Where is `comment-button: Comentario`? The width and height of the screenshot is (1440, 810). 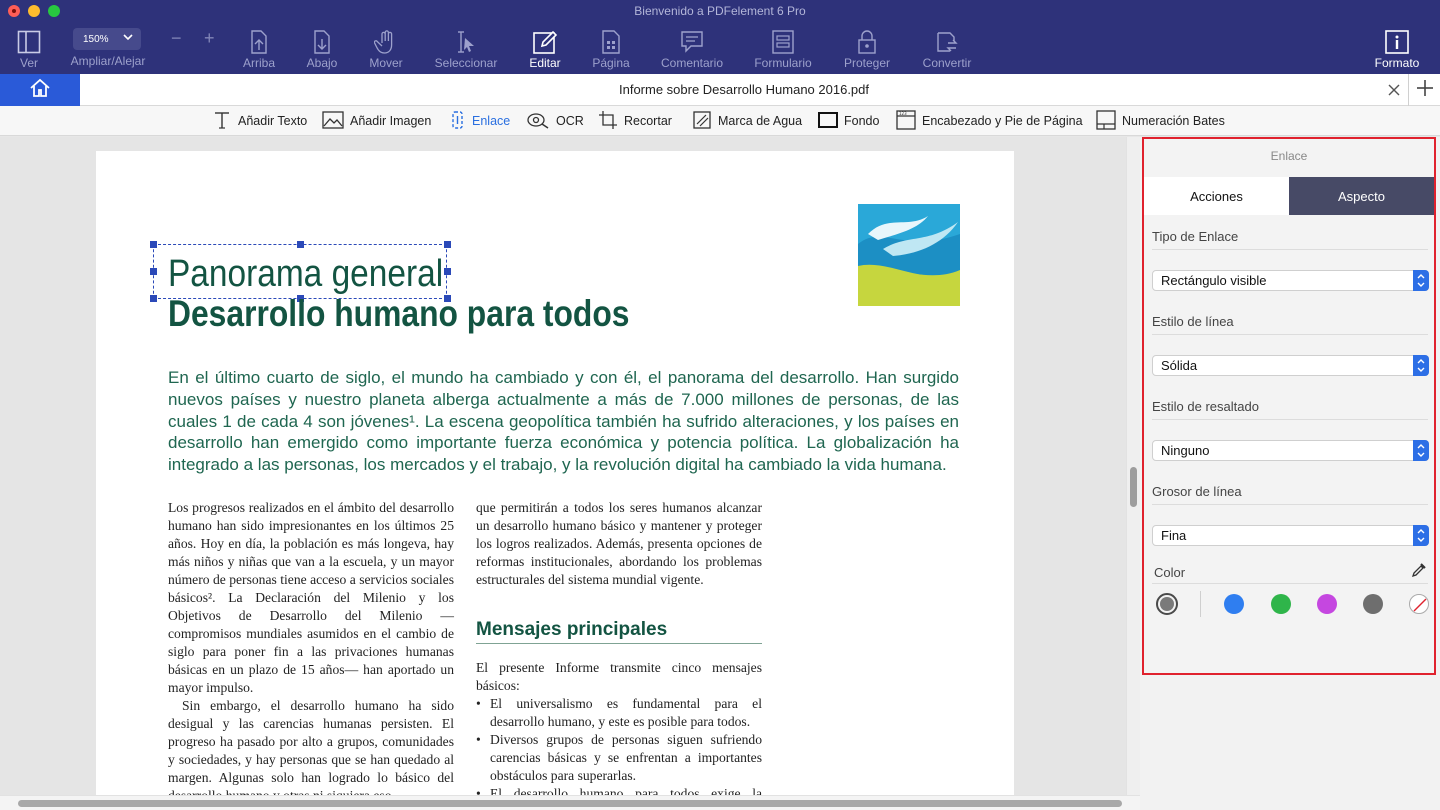 comment-button: Comentario is located at coordinates (692, 49).